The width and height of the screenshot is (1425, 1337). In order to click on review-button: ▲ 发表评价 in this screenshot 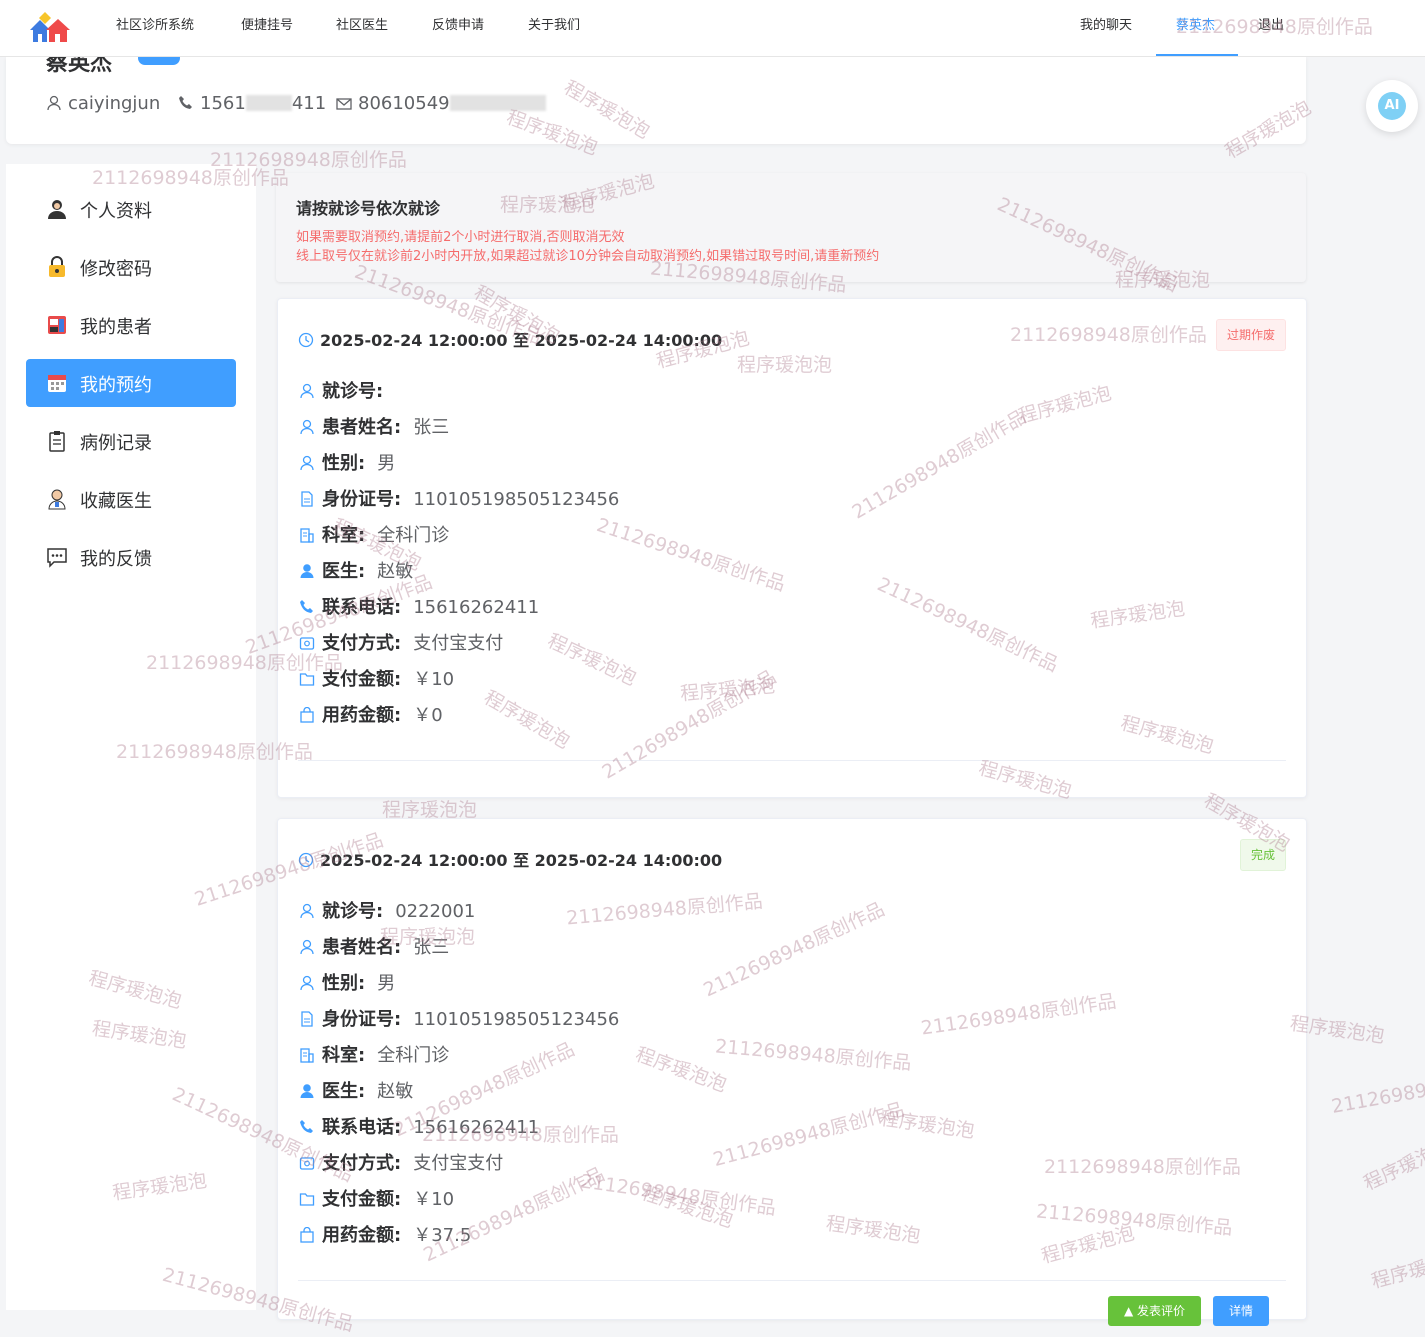, I will do `click(1155, 1311)`.